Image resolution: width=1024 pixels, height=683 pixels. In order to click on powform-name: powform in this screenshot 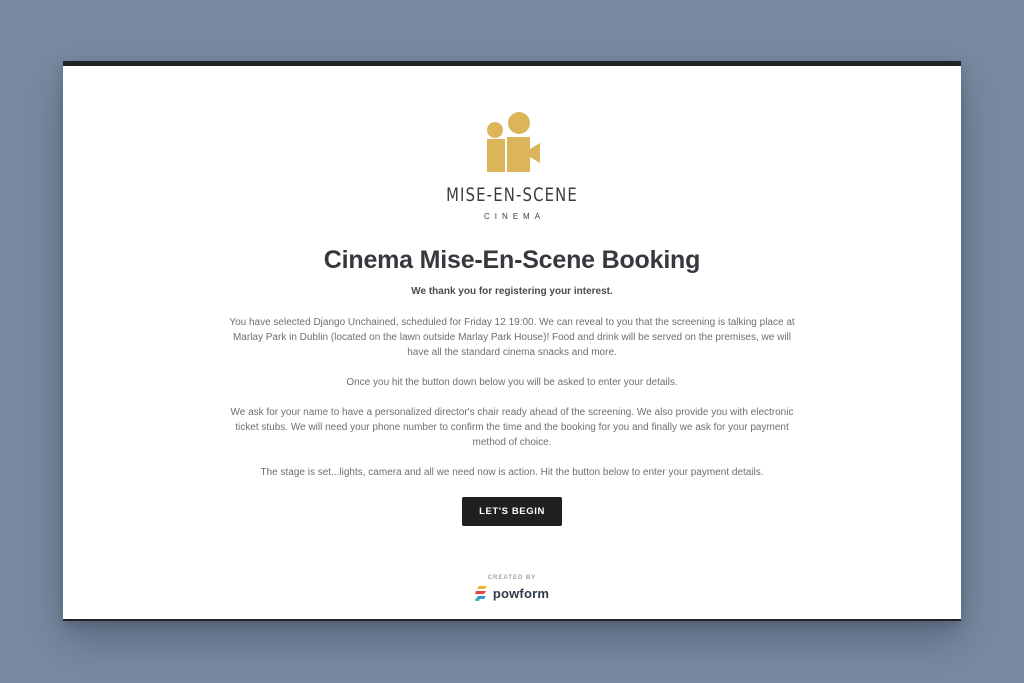, I will do `click(521, 593)`.